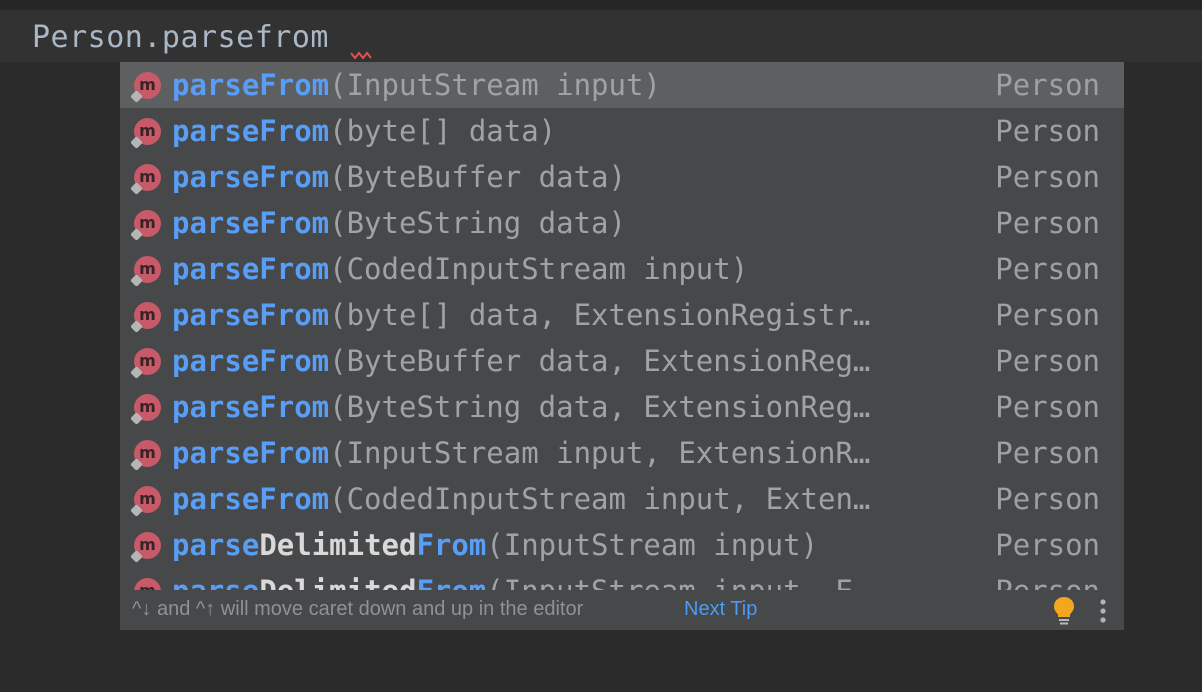 The width and height of the screenshot is (1202, 692). Describe the element at coordinates (477, 177) in the screenshot. I see `method-params: (ByteBuffer data)` at that location.